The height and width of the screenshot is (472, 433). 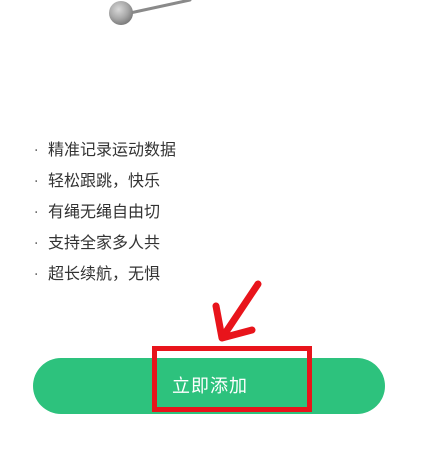 I want to click on feature-text: 有绳无绳自由切, so click(x=104, y=211).